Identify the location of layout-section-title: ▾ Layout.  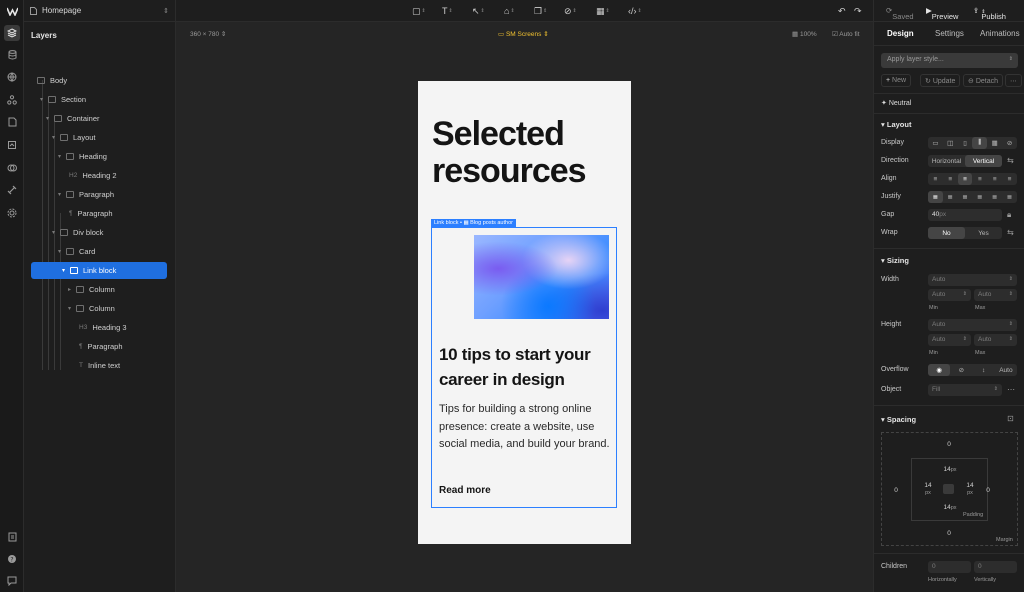
(896, 124).